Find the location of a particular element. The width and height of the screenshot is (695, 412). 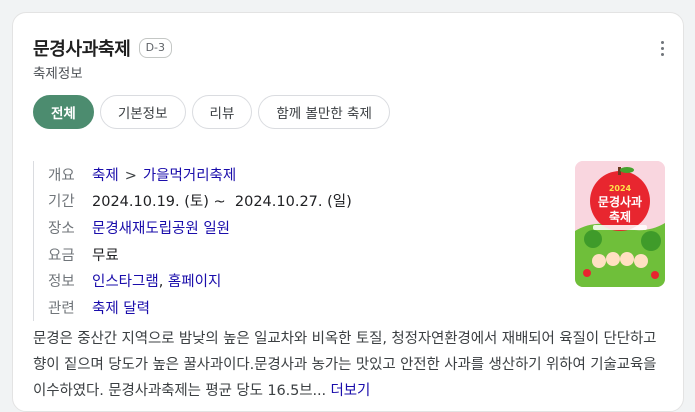

info-row-place: 장소 문경새재도립공원 일원 is located at coordinates (200, 227).